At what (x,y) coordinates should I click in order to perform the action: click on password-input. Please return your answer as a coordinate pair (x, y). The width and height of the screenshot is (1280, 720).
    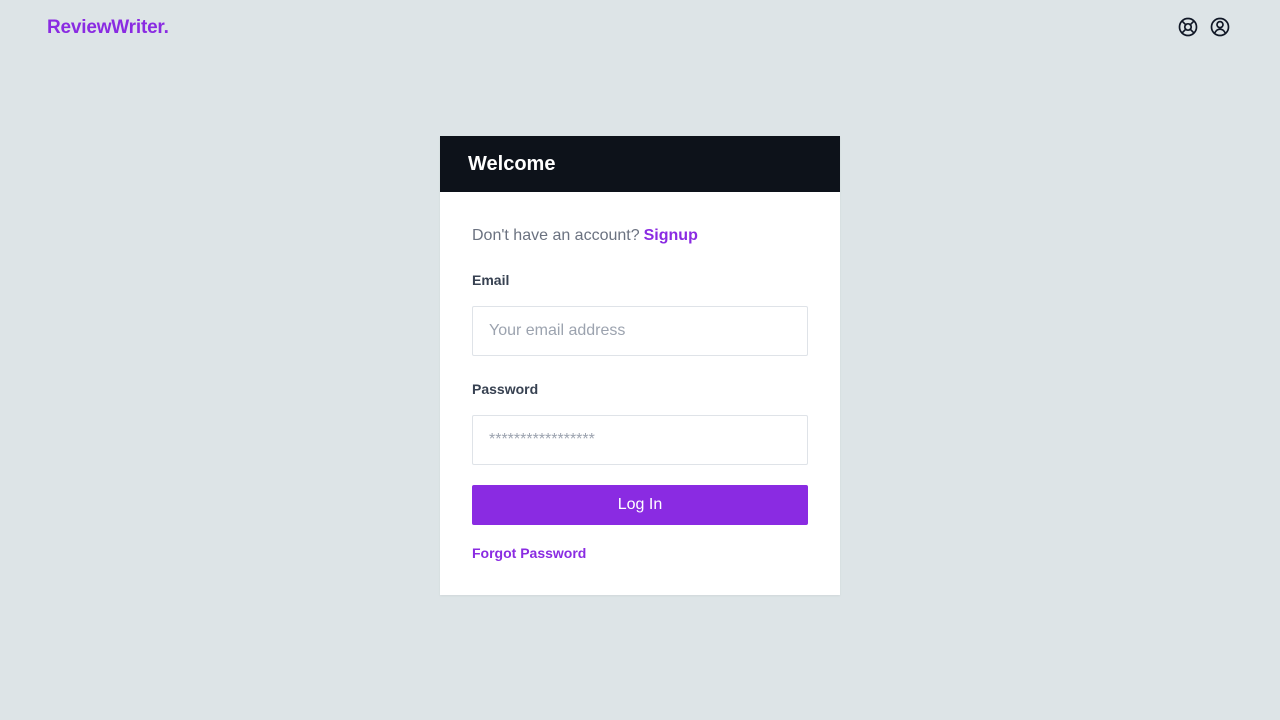
    Looking at the image, I should click on (640, 440).